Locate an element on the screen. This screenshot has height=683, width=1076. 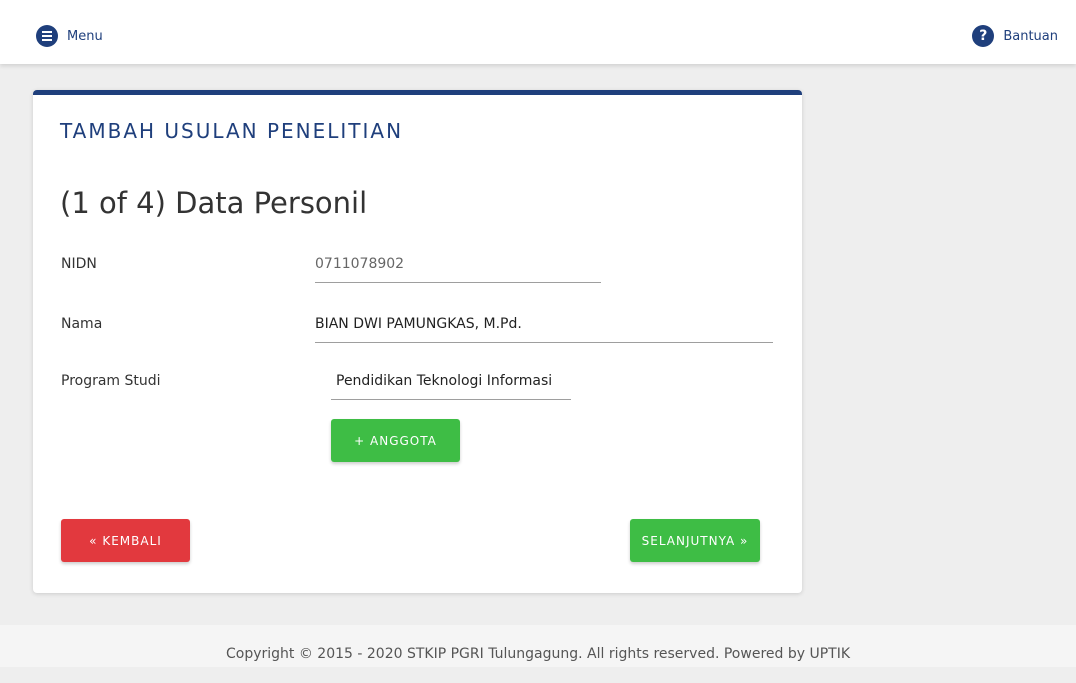
nidn-field: 0711078902 is located at coordinates (458, 269).